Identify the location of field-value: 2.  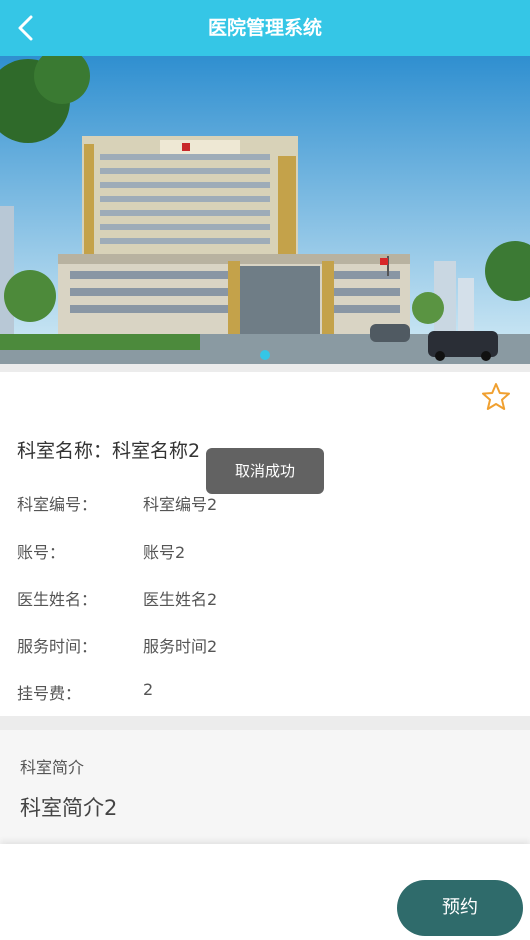
(148, 689).